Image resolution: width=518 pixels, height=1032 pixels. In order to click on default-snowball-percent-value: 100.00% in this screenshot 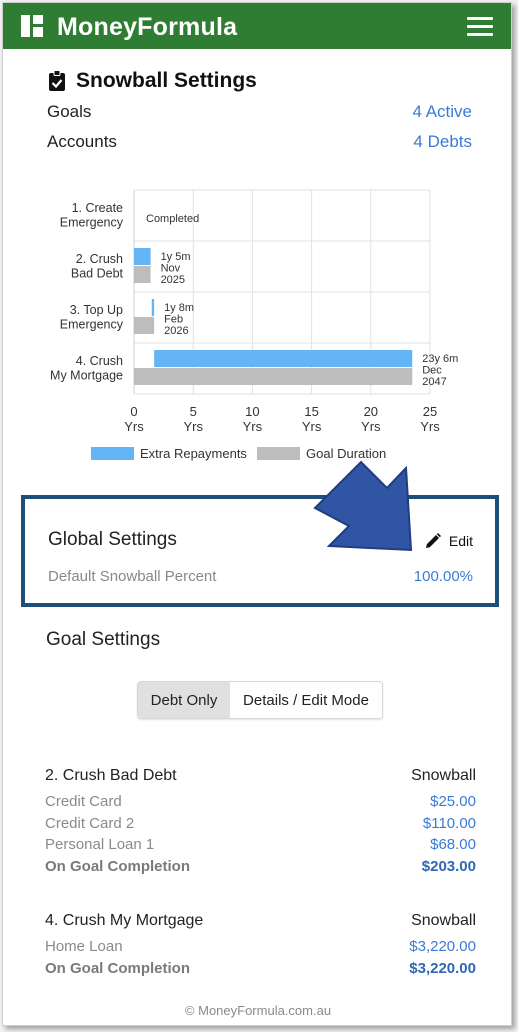, I will do `click(443, 576)`.